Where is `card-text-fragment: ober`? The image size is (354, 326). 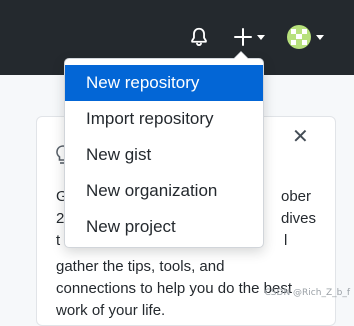
card-text-fragment: ober is located at coordinates (296, 196).